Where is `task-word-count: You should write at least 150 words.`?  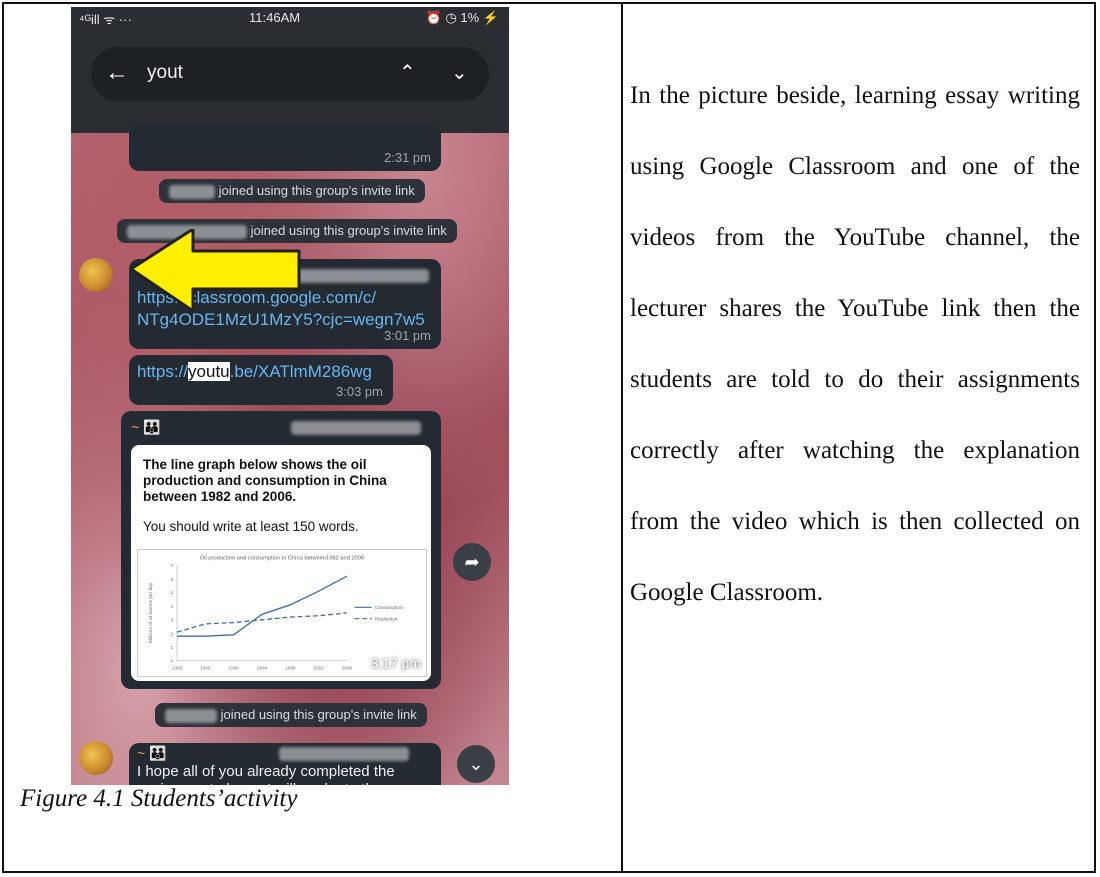
task-word-count: You should write at least 150 words. is located at coordinates (251, 526).